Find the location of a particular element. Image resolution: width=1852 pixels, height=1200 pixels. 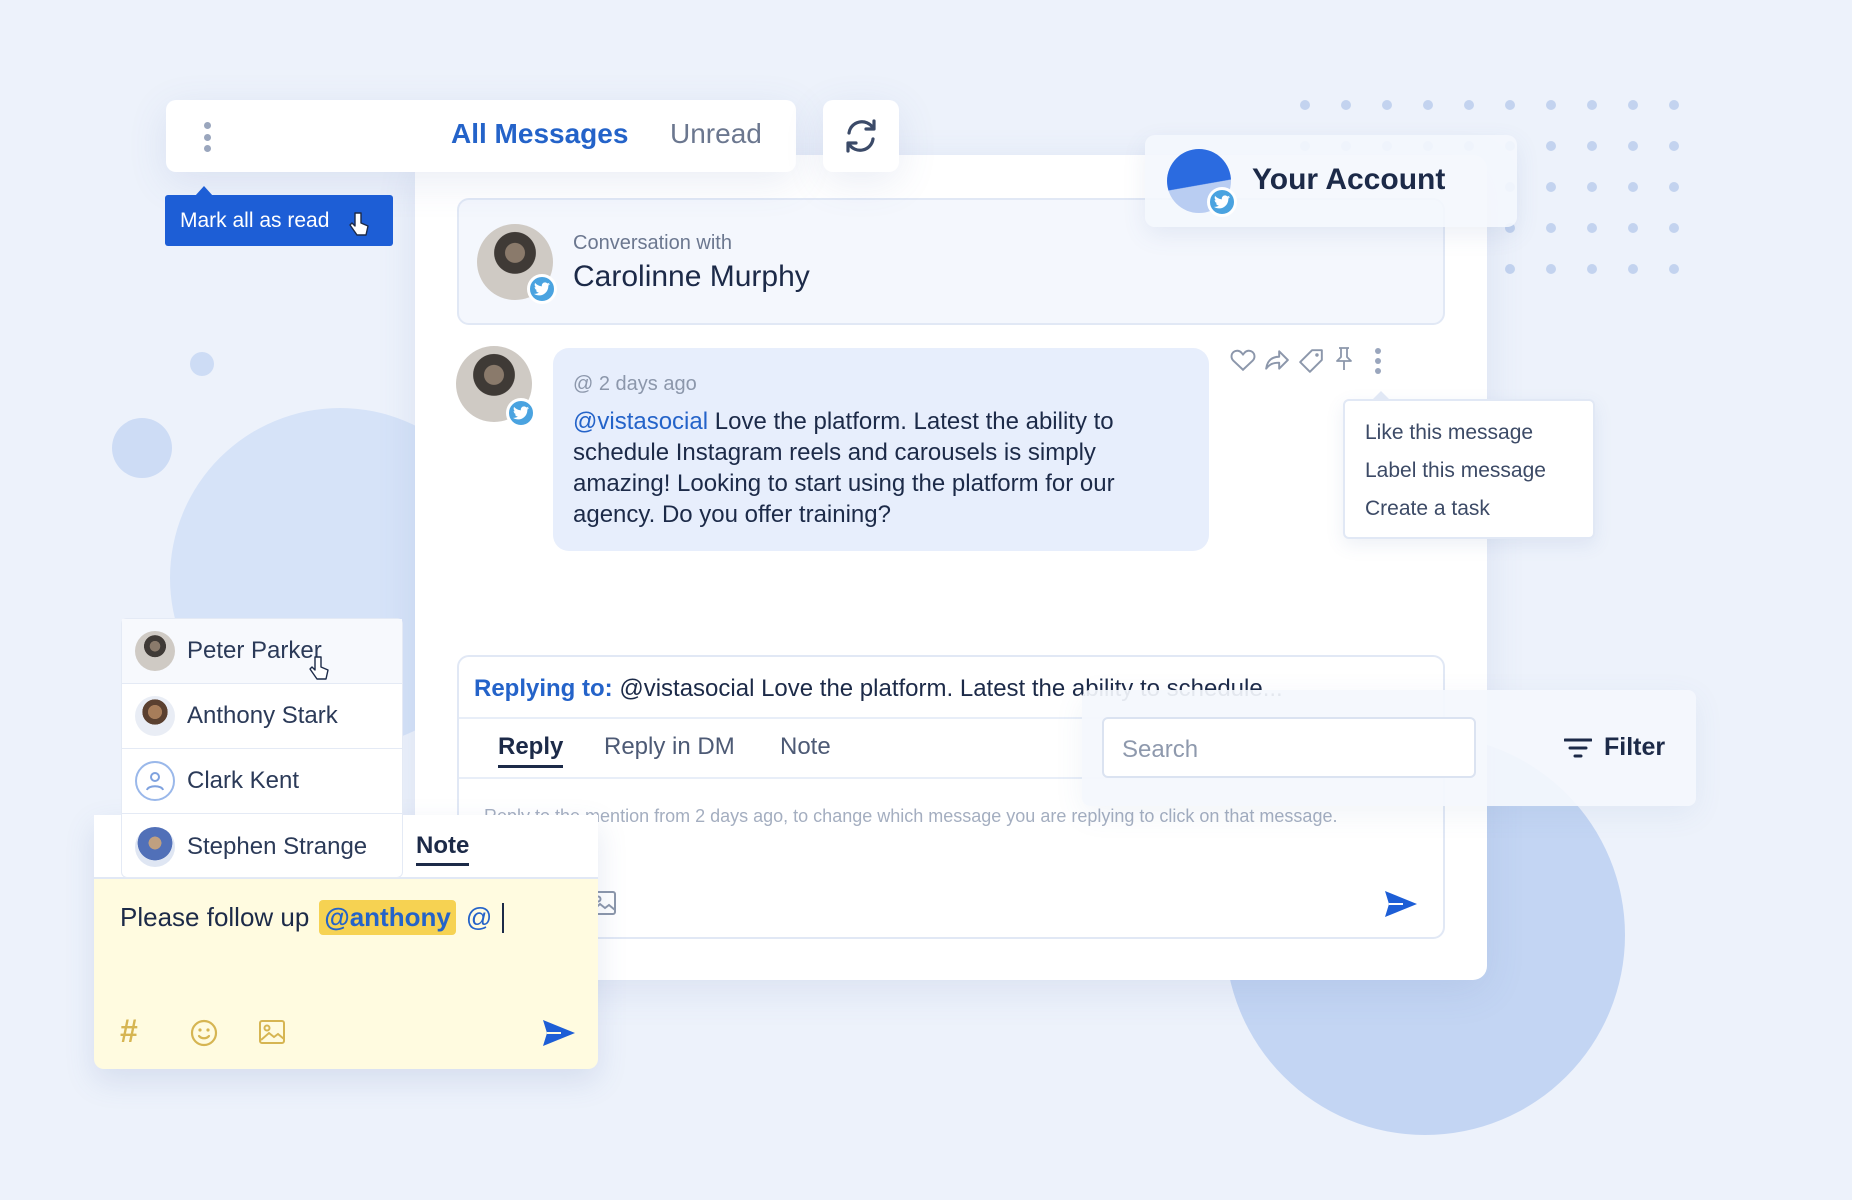

image-icon is located at coordinates (272, 1032).